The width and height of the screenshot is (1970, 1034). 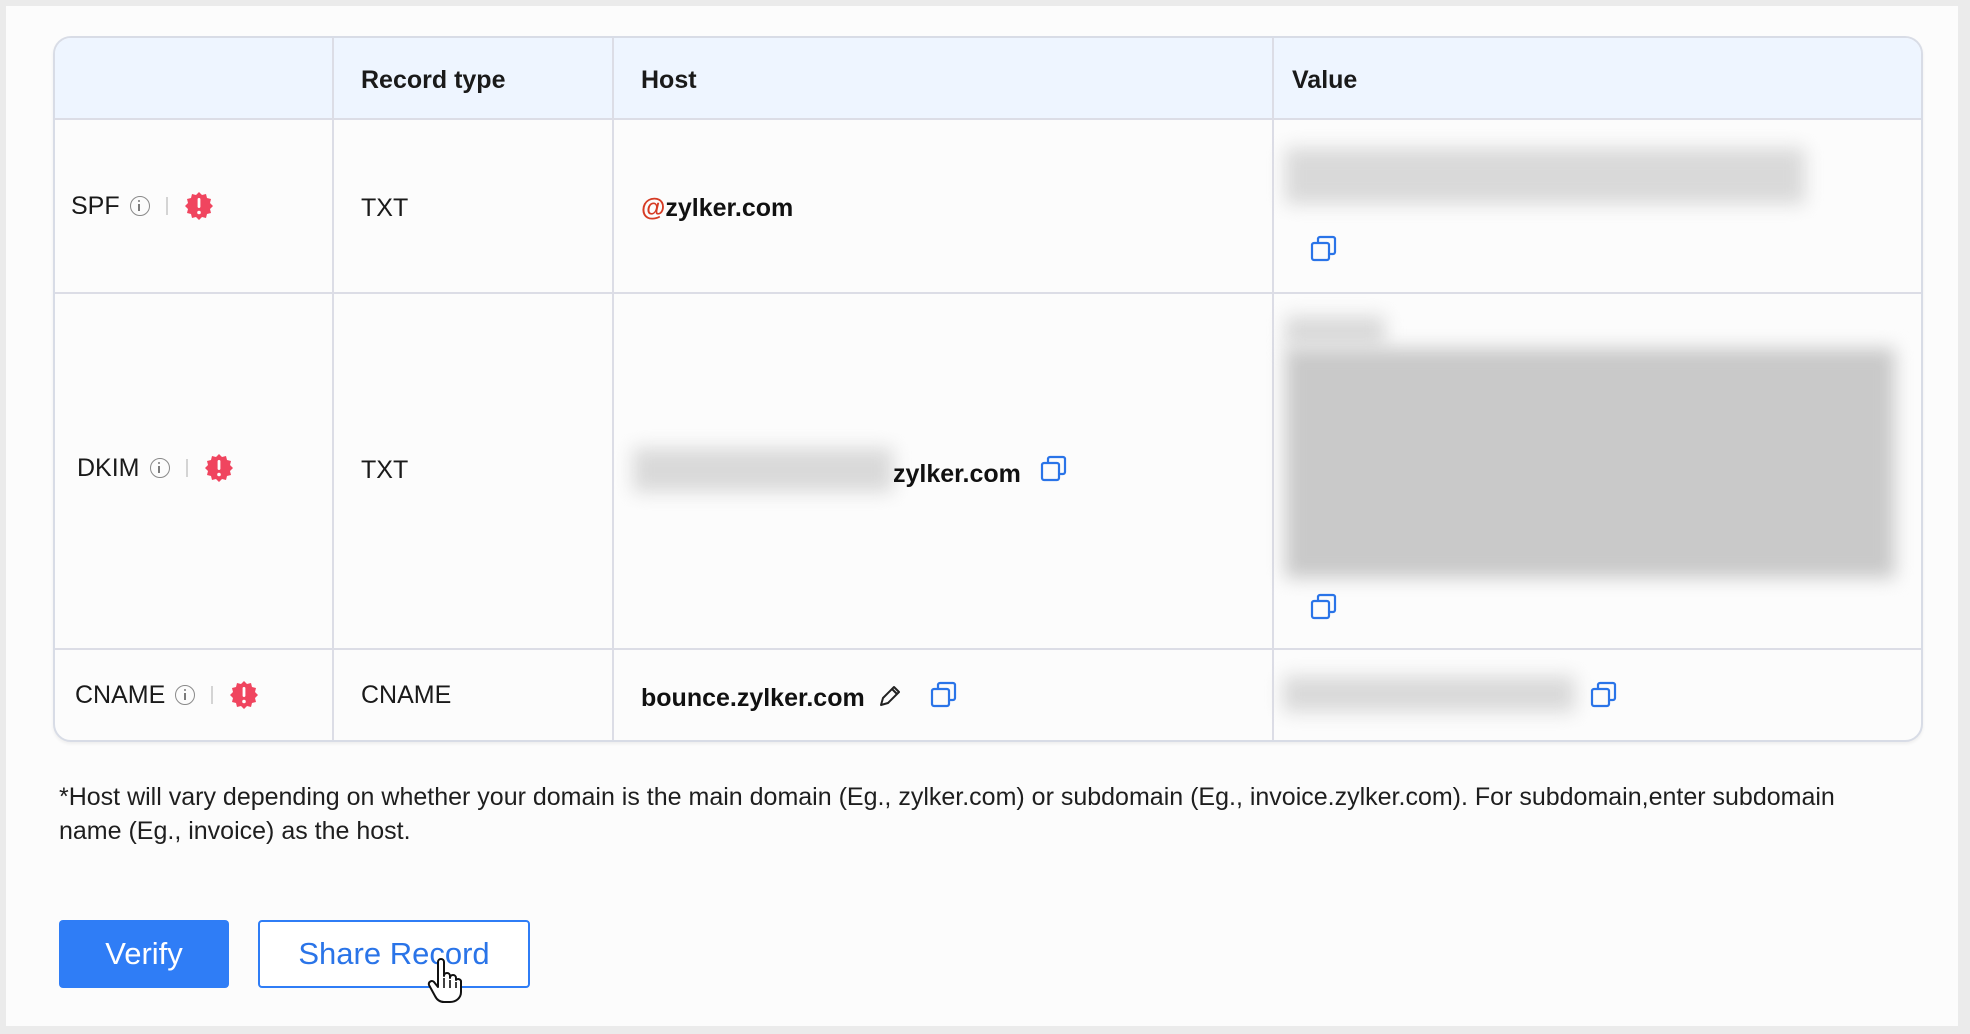 What do you see at coordinates (95, 205) in the screenshot?
I see `record-label: SPF` at bounding box center [95, 205].